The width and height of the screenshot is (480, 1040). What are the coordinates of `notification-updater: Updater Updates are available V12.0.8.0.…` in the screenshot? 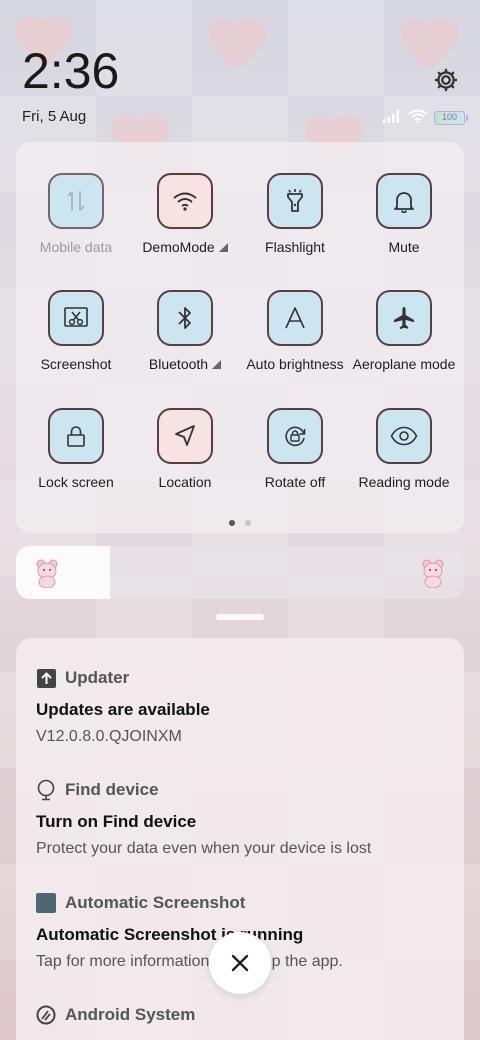 It's located at (246, 707).